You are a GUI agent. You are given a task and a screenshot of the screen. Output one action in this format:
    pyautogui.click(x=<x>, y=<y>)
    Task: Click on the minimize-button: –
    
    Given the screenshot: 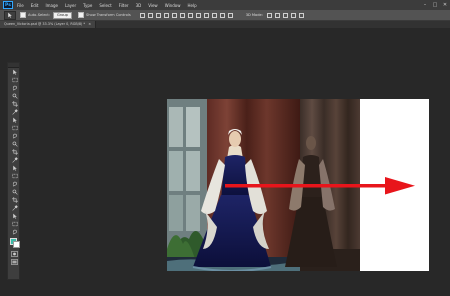 What is the action you would take?
    pyautogui.click(x=425, y=5)
    